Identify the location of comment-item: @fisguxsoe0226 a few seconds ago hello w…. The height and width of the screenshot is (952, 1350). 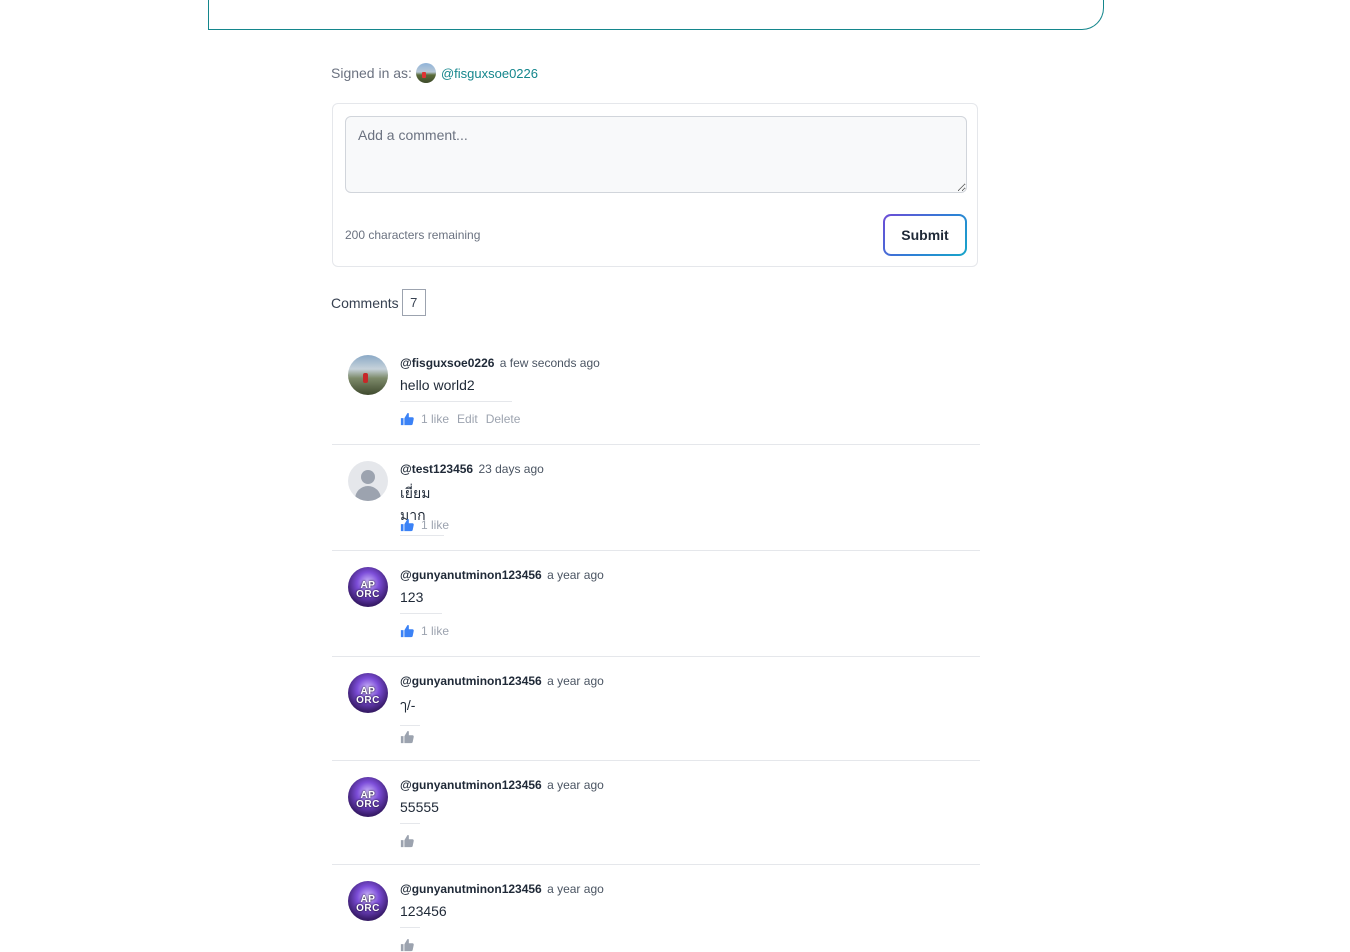
(656, 392).